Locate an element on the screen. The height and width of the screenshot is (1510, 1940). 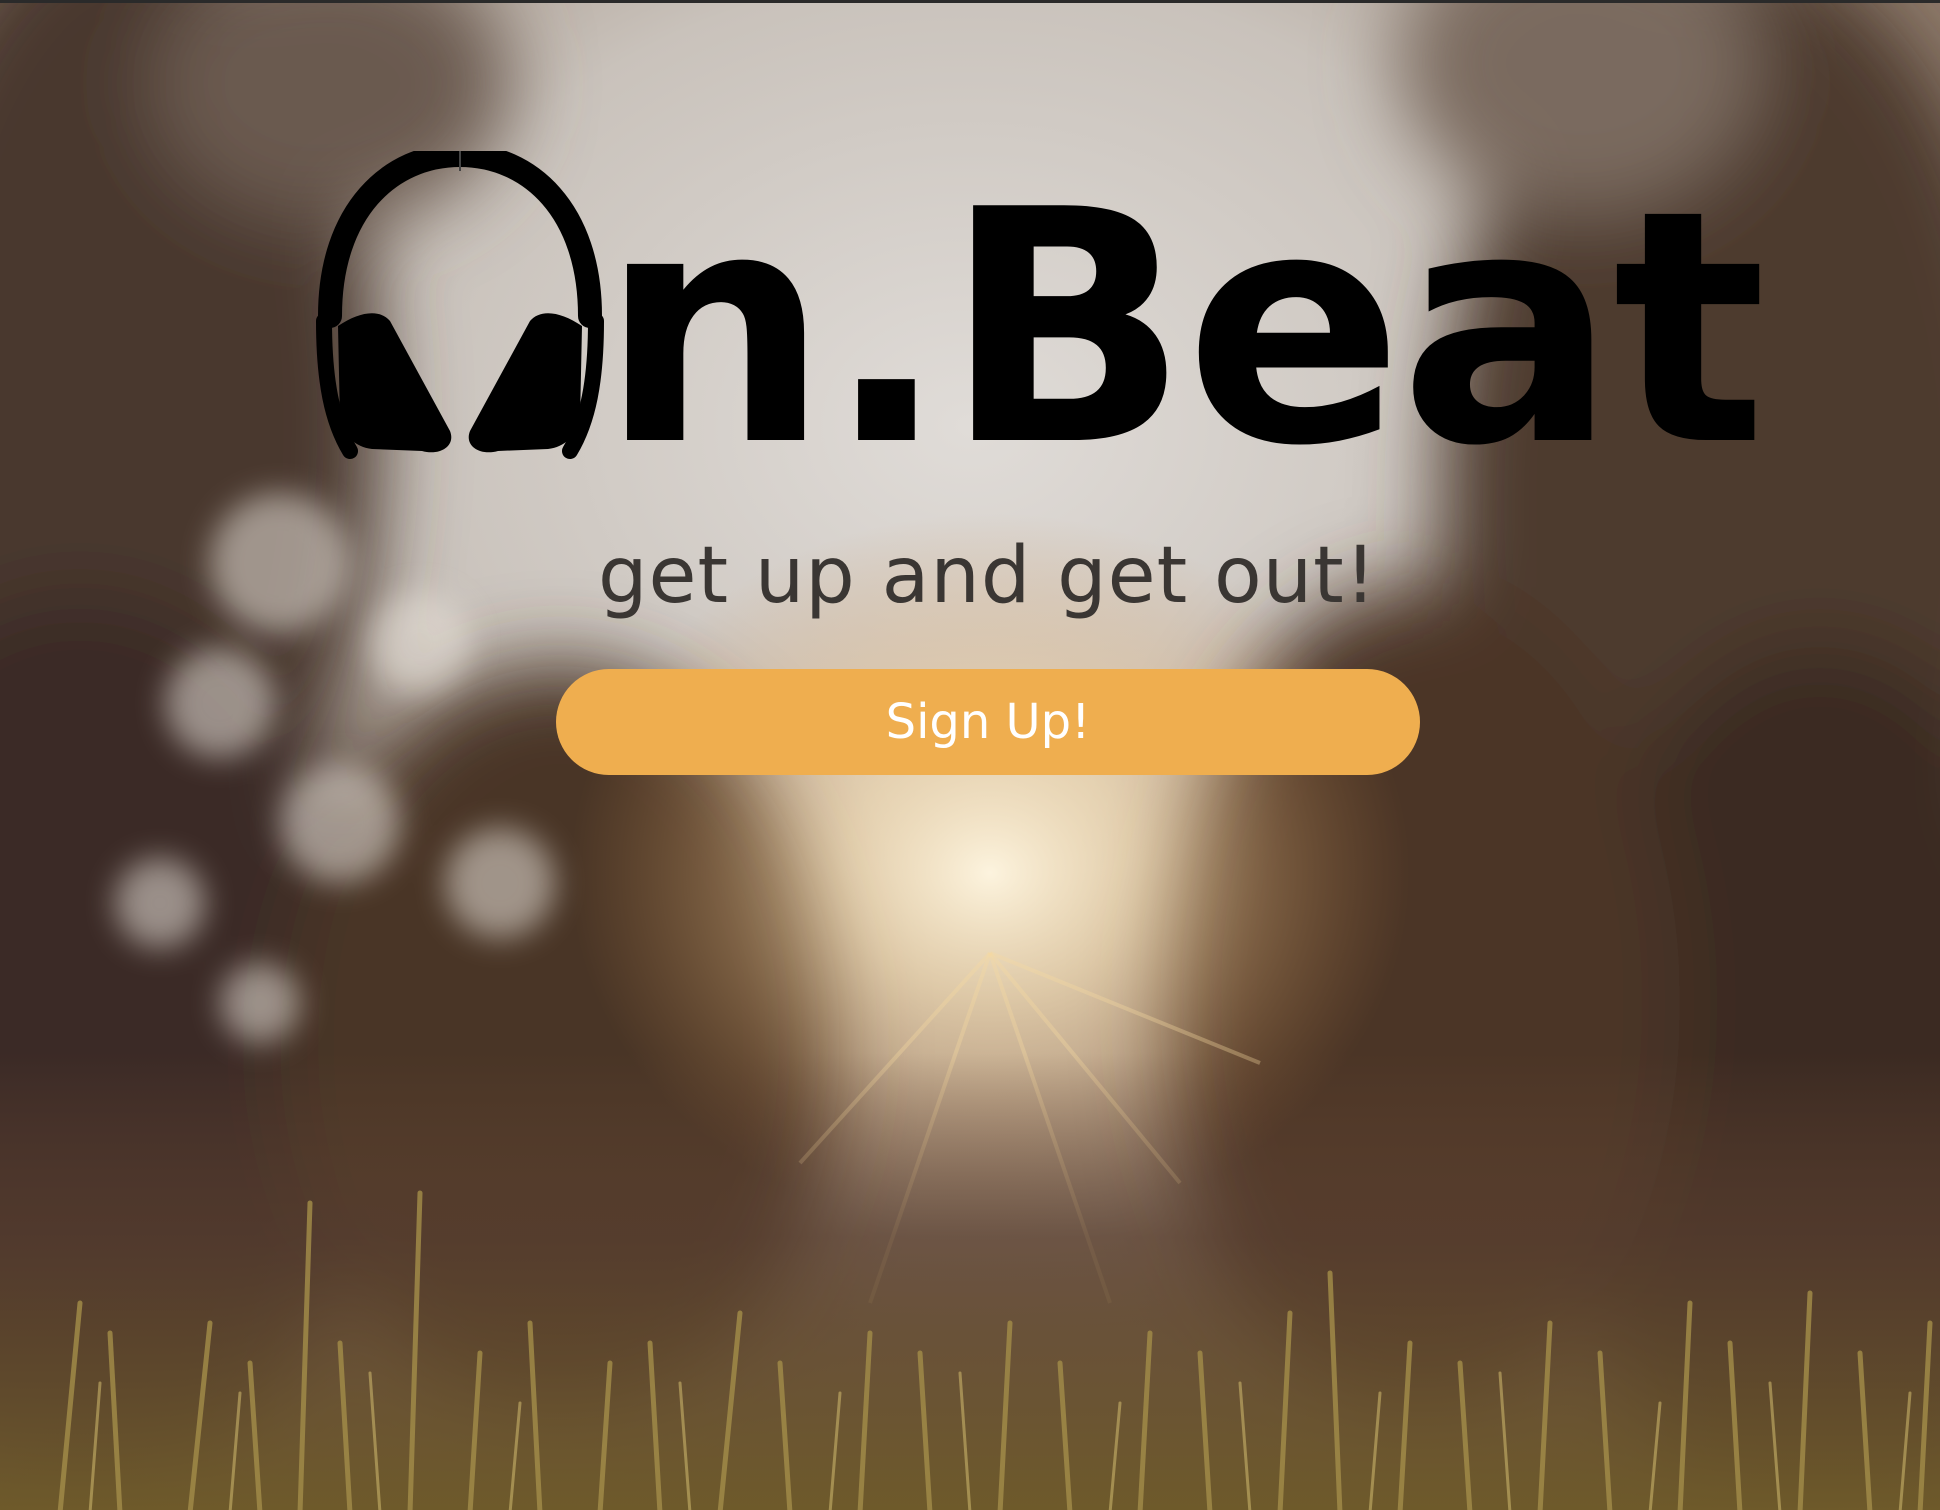
signup-button: Sign Up! is located at coordinates (988, 722).